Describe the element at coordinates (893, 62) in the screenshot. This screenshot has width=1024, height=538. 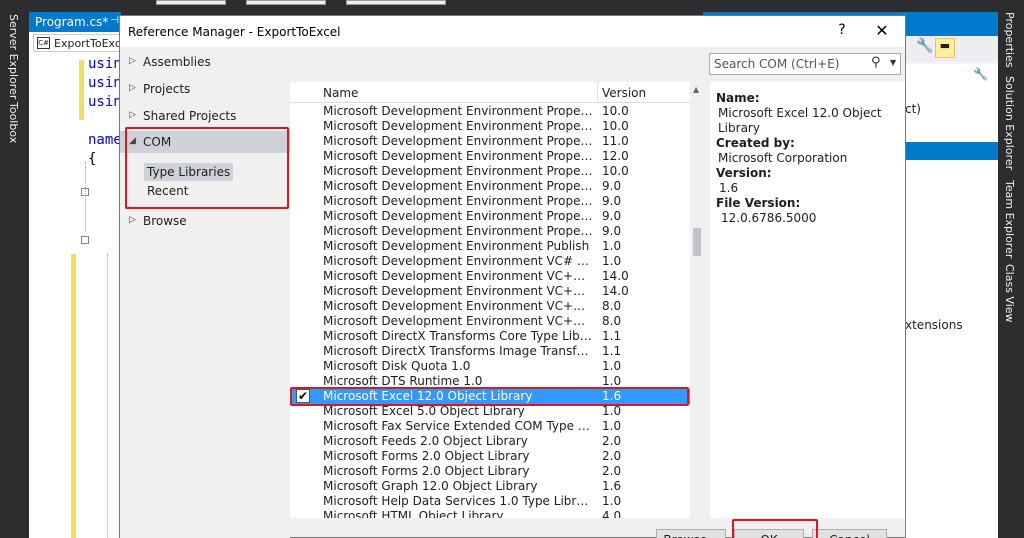
I see `chevron-down-icon: ▼` at that location.